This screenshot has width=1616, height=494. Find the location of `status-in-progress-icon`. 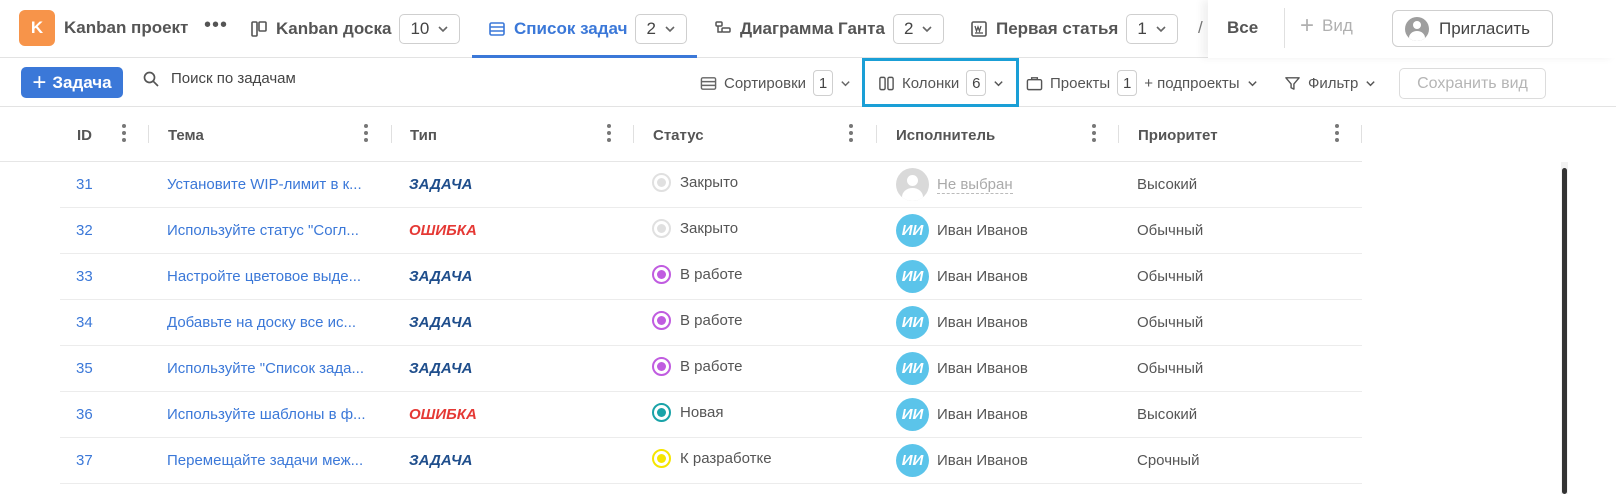

status-in-progress-icon is located at coordinates (661, 320).